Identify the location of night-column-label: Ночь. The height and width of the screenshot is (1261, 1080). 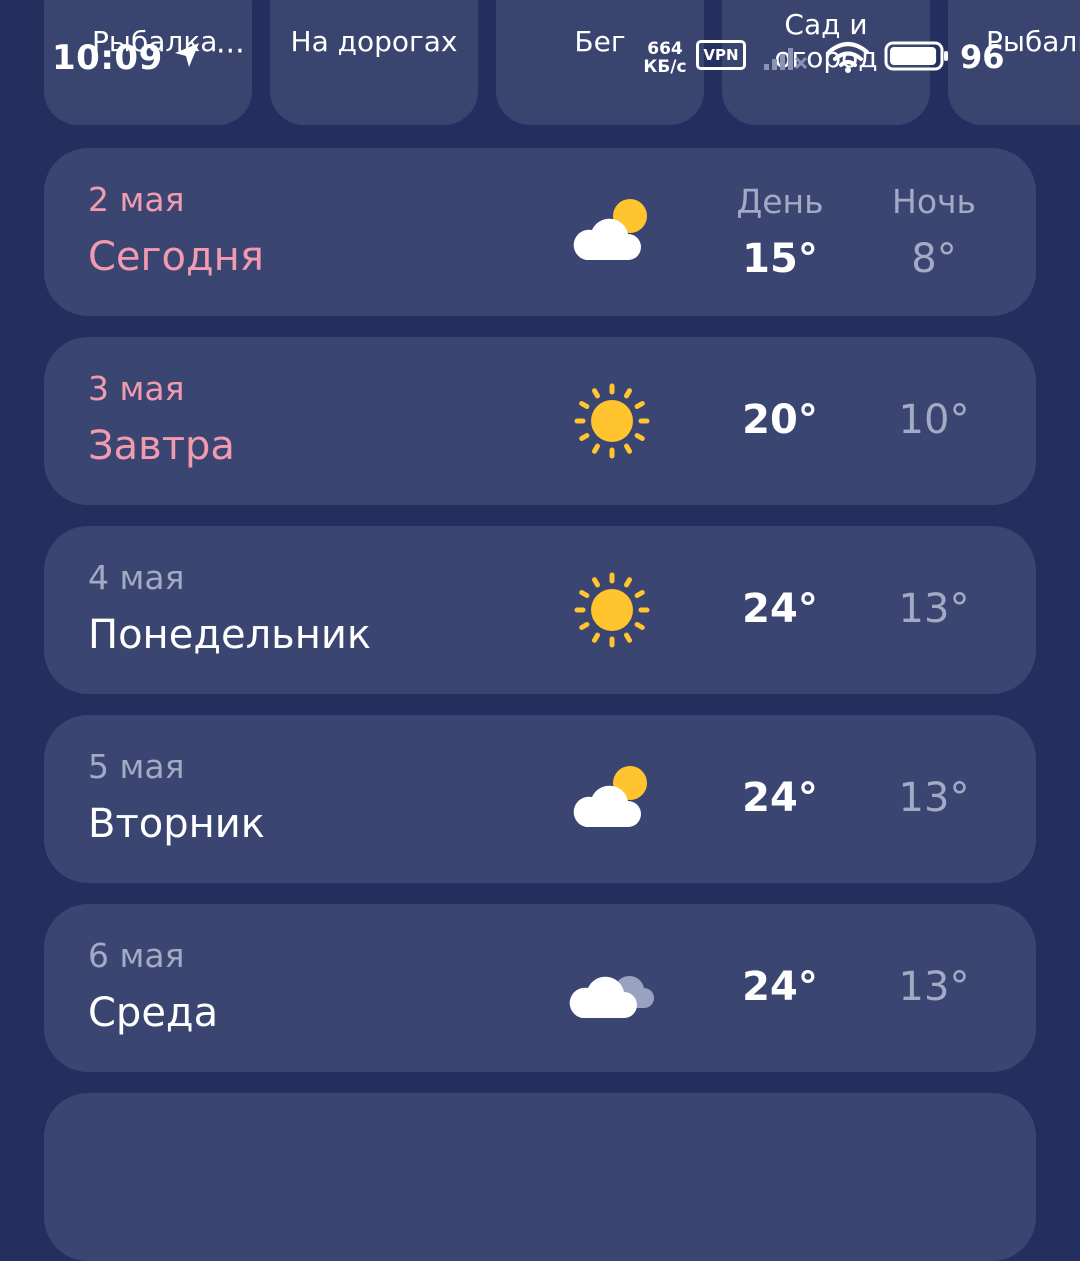
(934, 201).